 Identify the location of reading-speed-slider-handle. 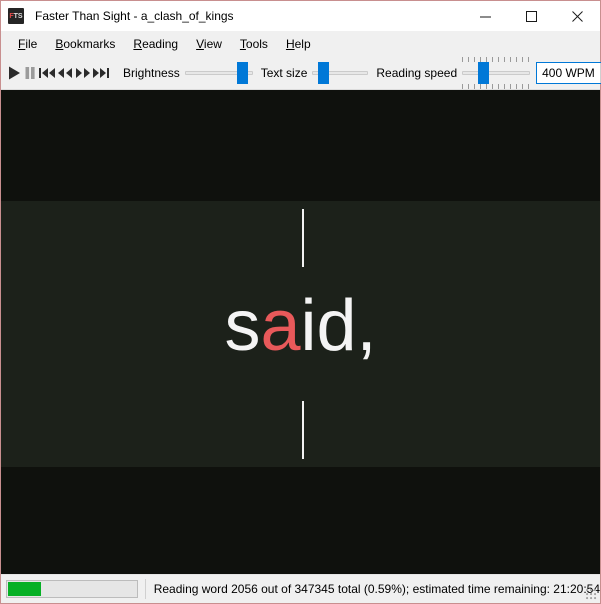
(484, 72).